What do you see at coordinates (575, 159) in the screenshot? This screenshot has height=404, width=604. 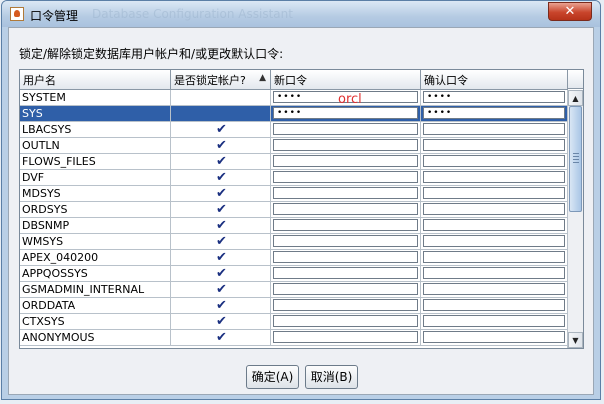 I see `scrollbar-thumb` at bounding box center [575, 159].